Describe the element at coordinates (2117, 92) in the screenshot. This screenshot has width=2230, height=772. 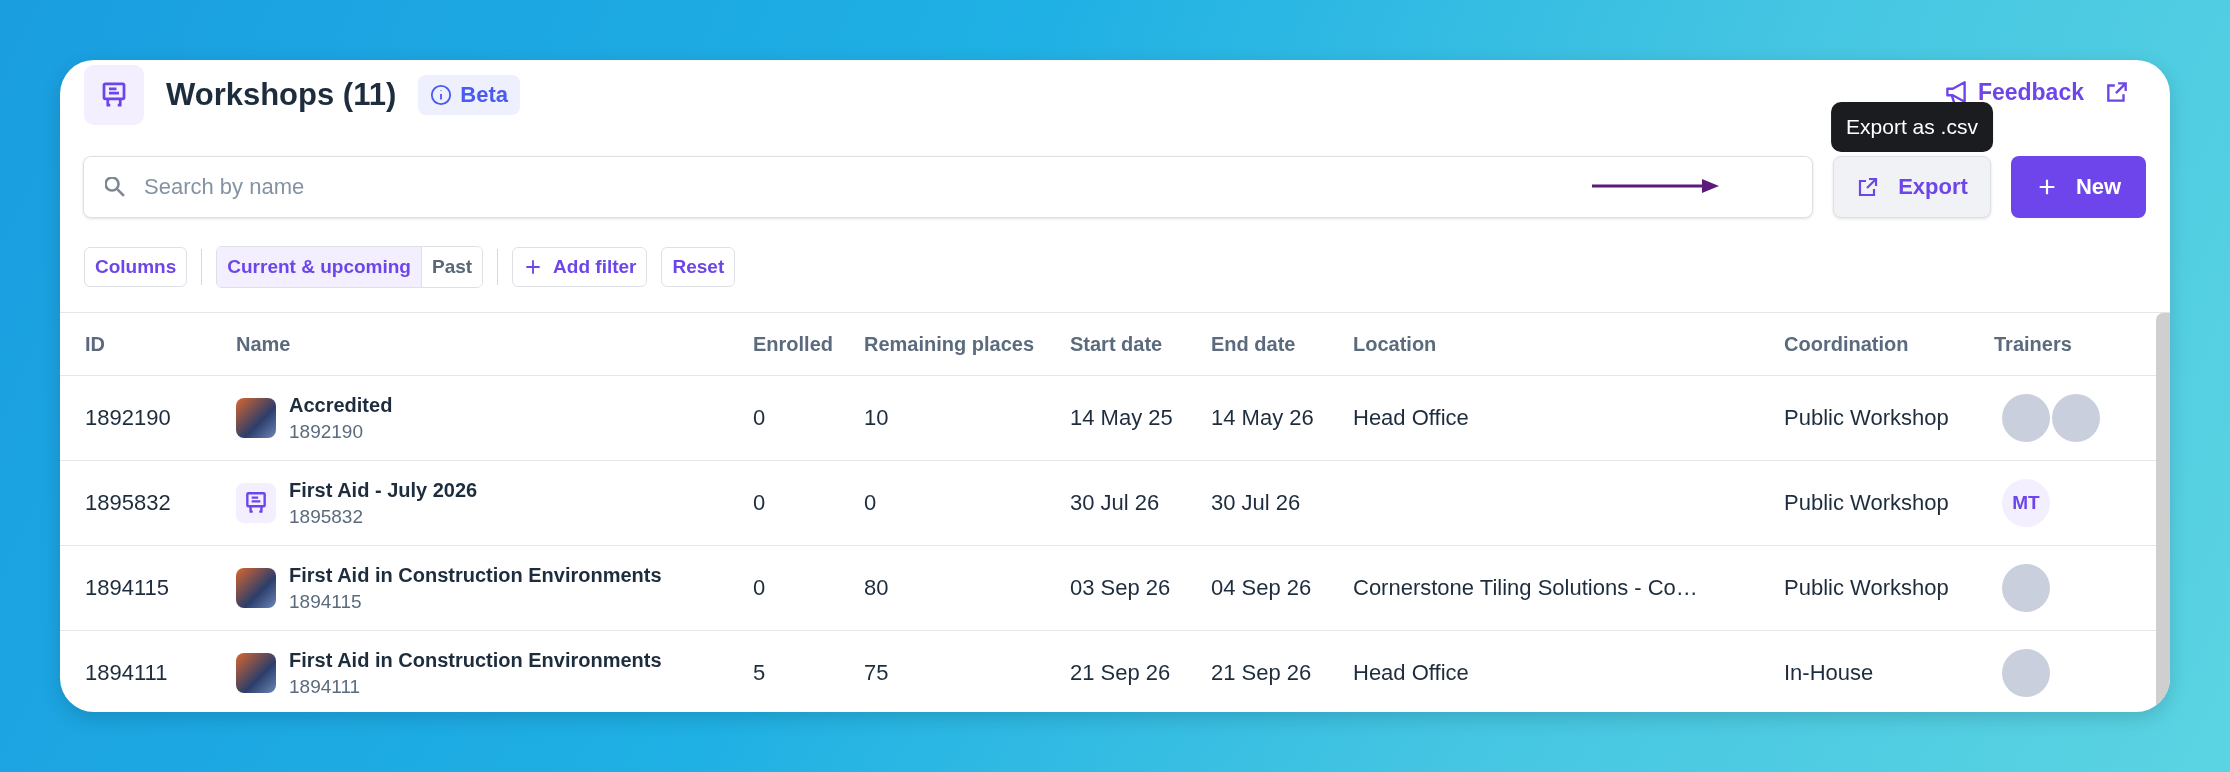
I see `external-link-icon` at that location.